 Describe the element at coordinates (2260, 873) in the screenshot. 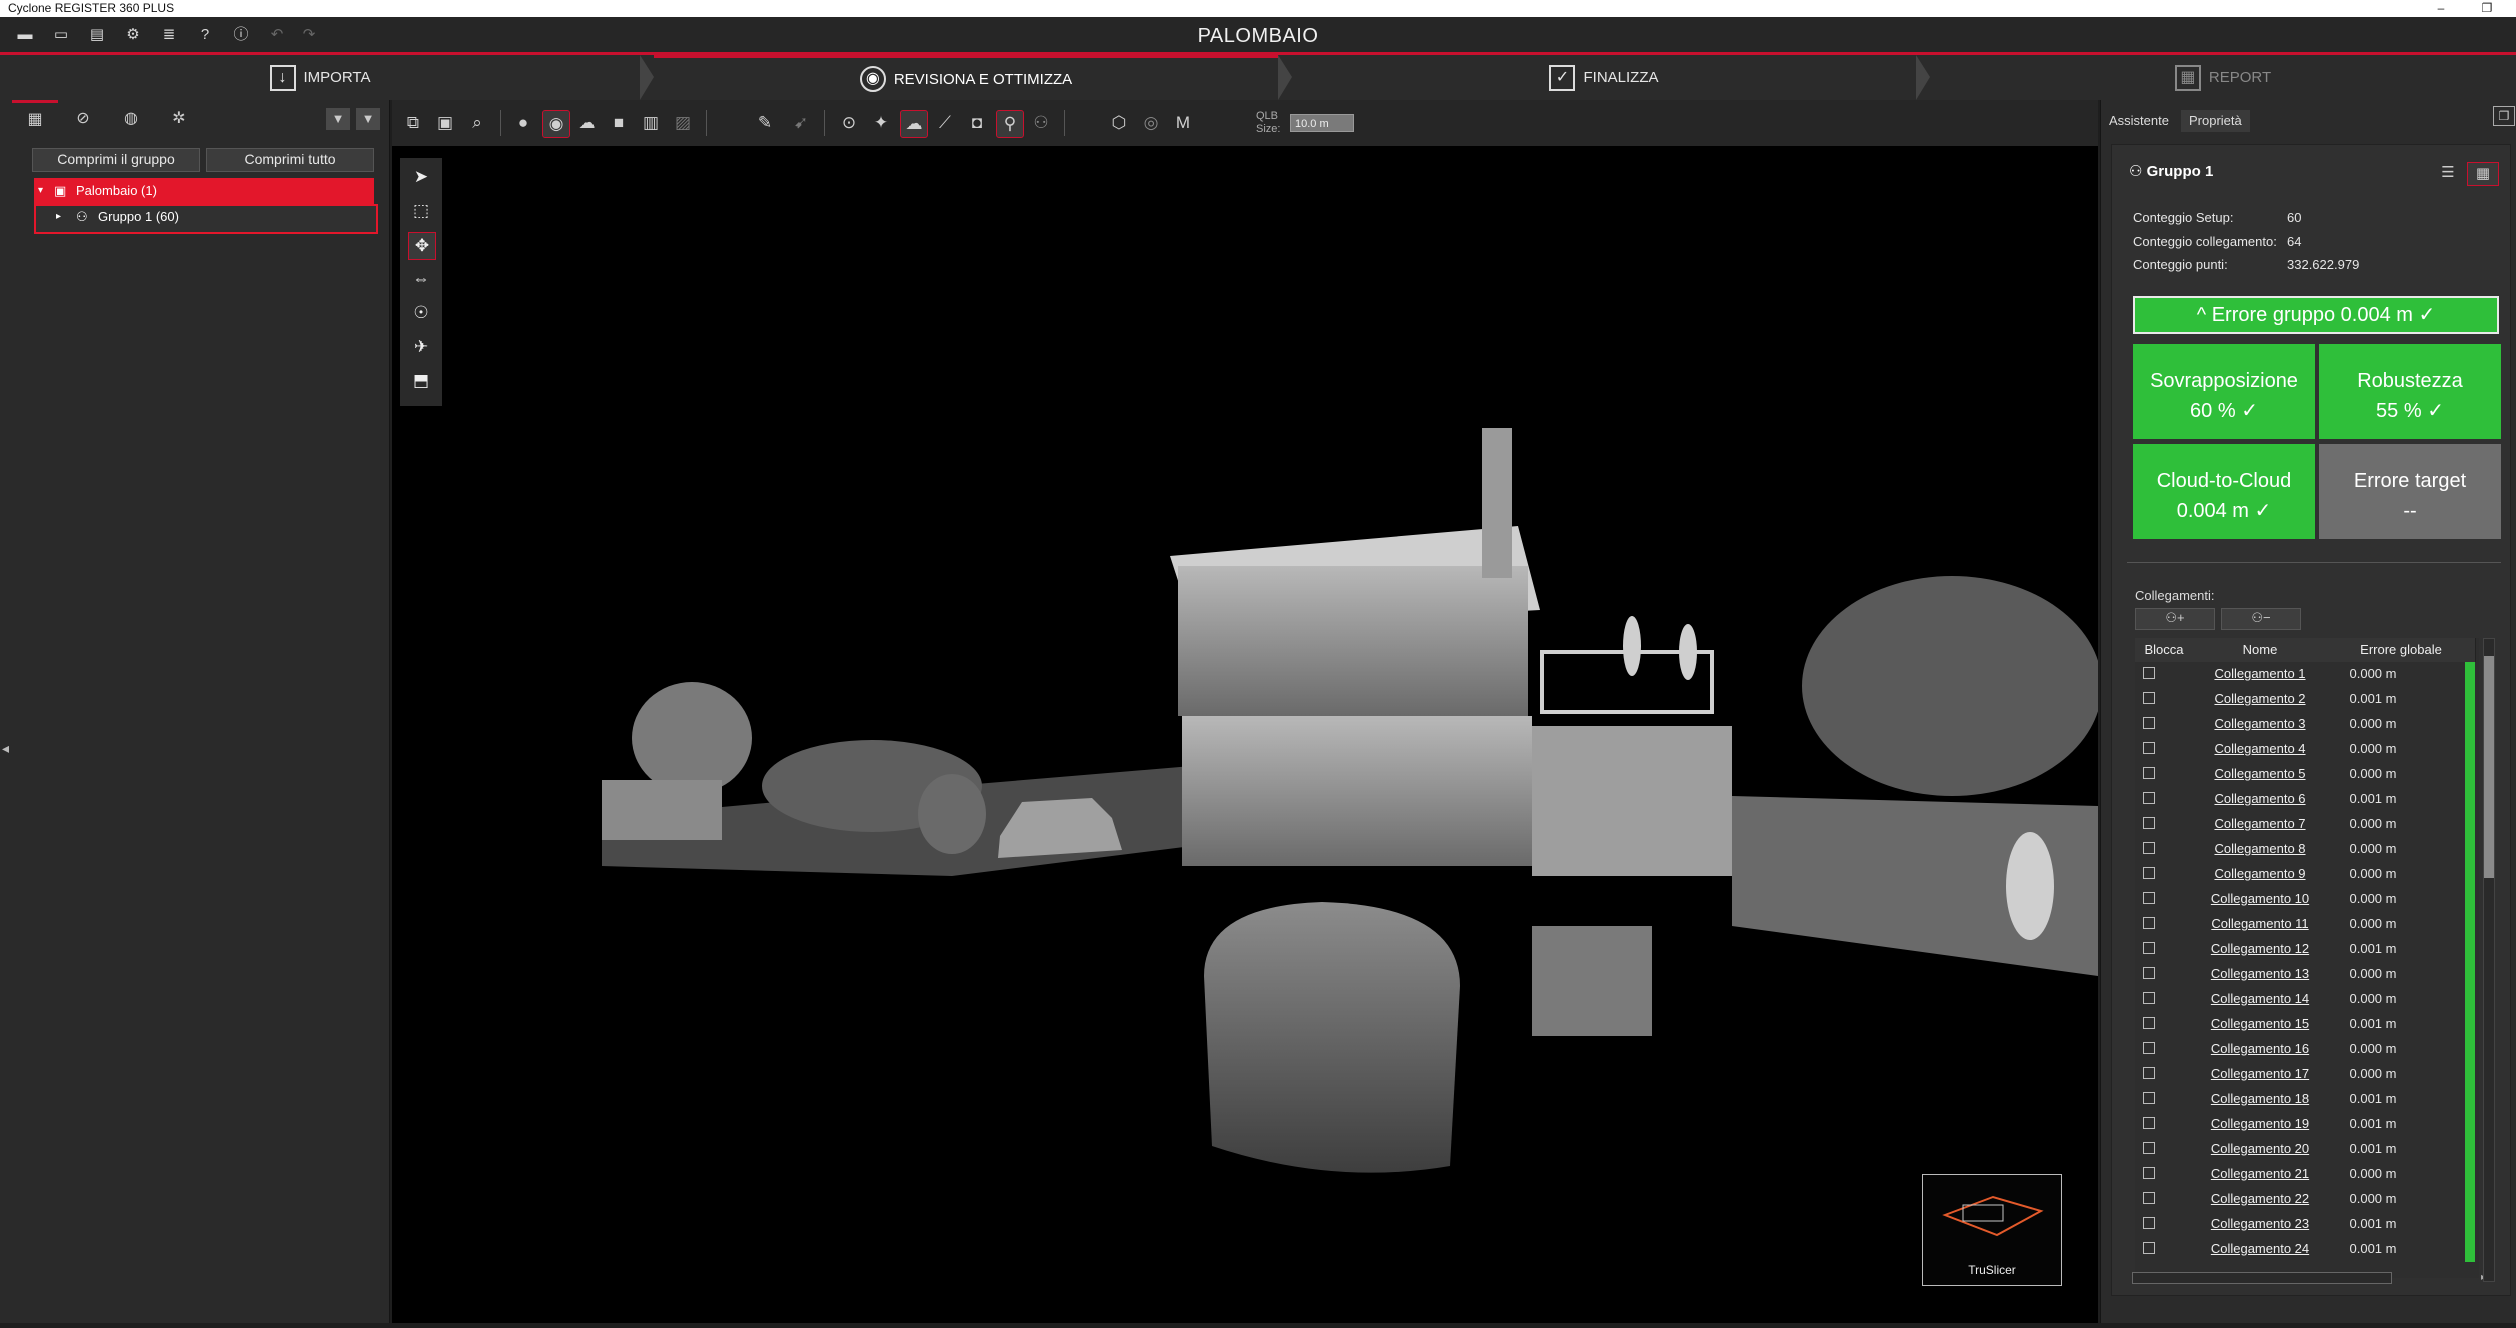

I see `link-name: Collegamento 9` at that location.